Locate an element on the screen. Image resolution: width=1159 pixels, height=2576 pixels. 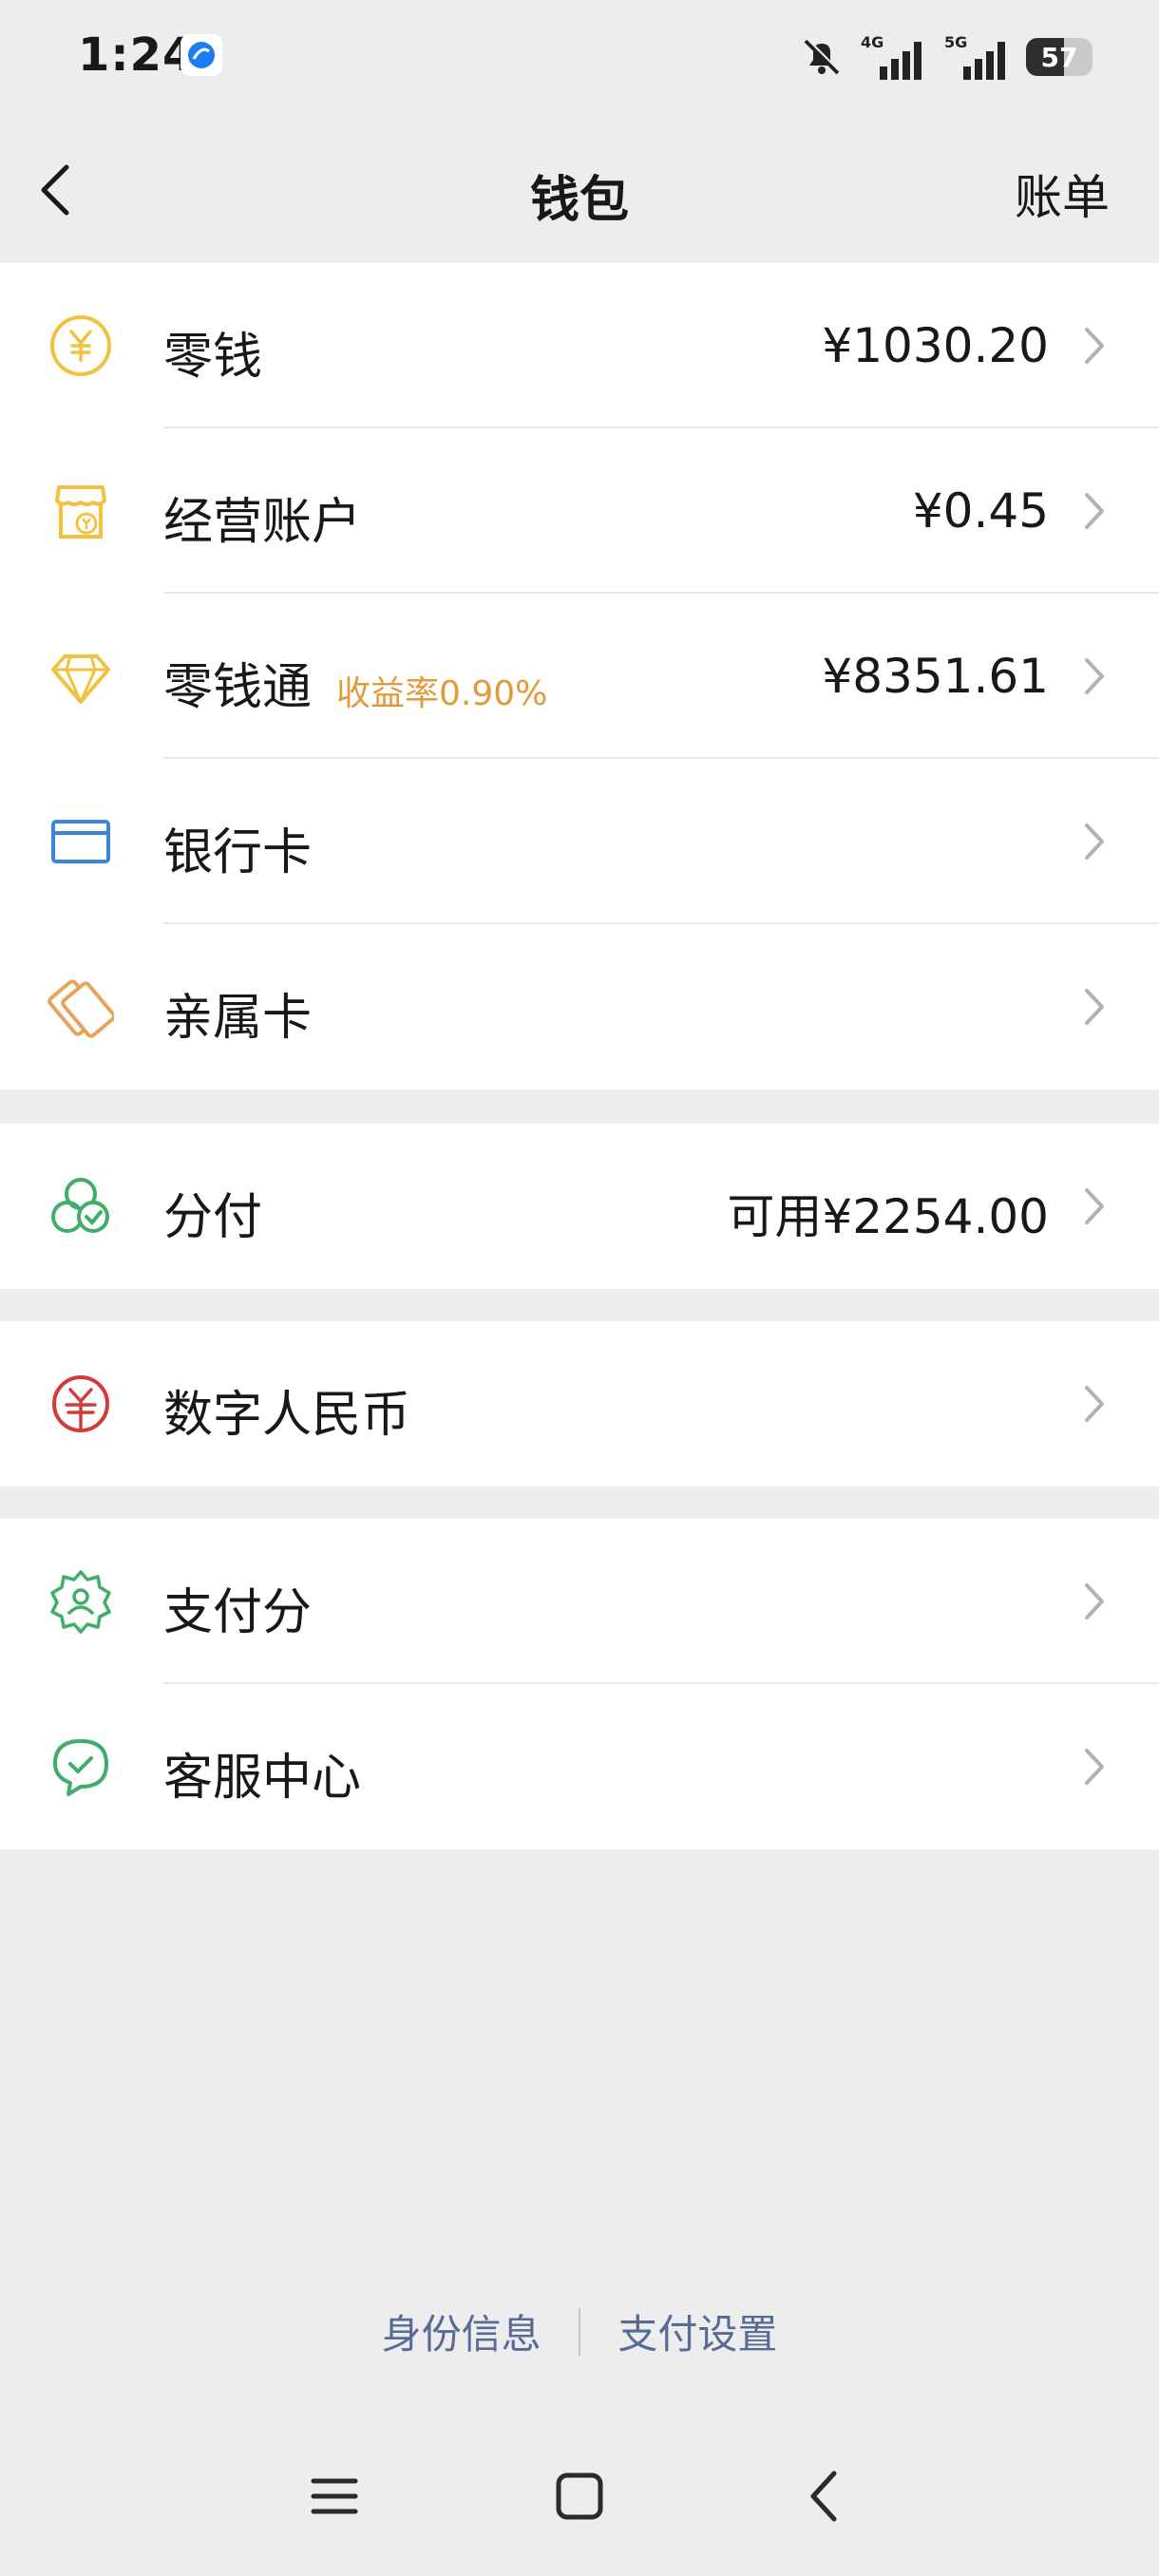
nav-header: 钱包 账单 is located at coordinates (579, 188).